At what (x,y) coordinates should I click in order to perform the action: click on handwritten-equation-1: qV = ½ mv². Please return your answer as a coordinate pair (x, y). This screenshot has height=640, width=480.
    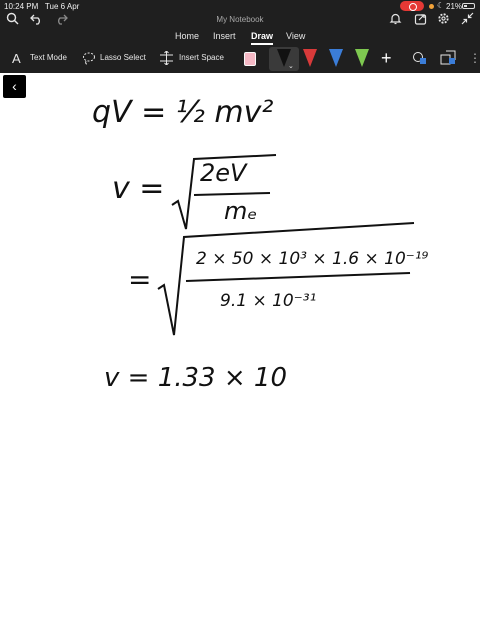
    Looking at the image, I should click on (183, 112).